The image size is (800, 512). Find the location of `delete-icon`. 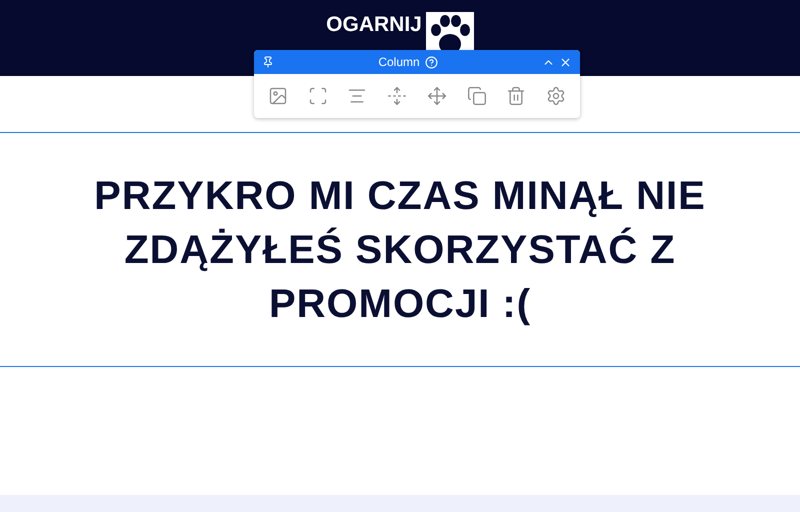

delete-icon is located at coordinates (516, 96).